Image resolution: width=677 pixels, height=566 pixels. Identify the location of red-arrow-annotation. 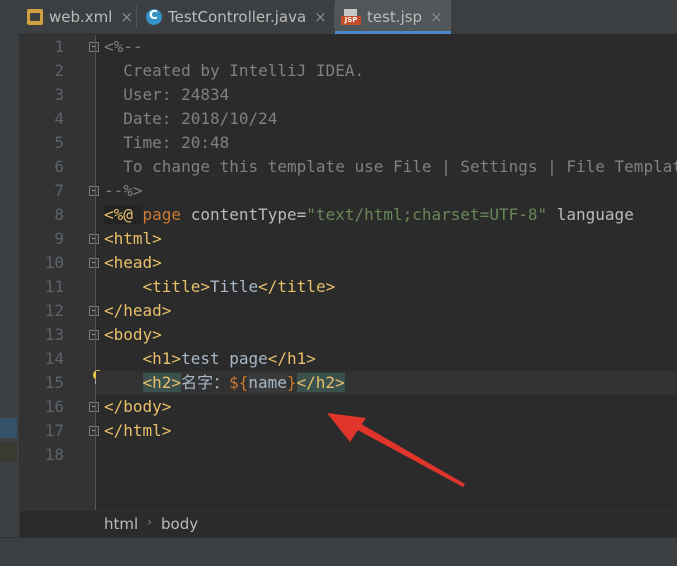
(396, 450).